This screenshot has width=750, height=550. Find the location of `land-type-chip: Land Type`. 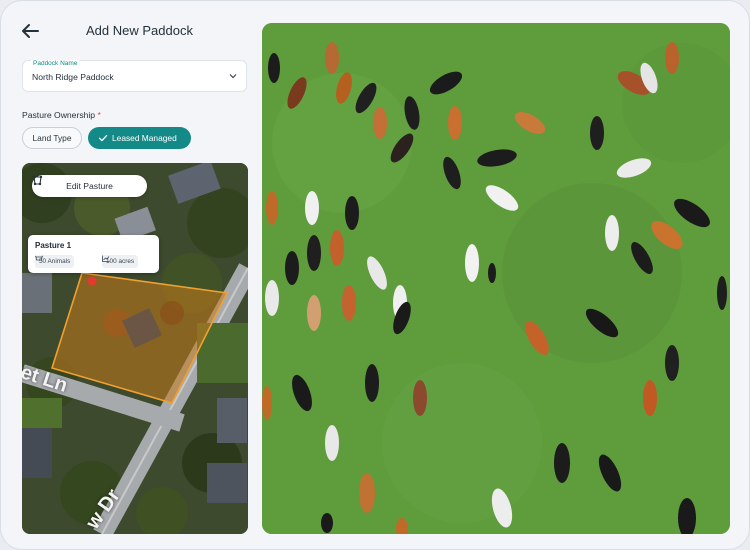

land-type-chip: Land Type is located at coordinates (52, 138).